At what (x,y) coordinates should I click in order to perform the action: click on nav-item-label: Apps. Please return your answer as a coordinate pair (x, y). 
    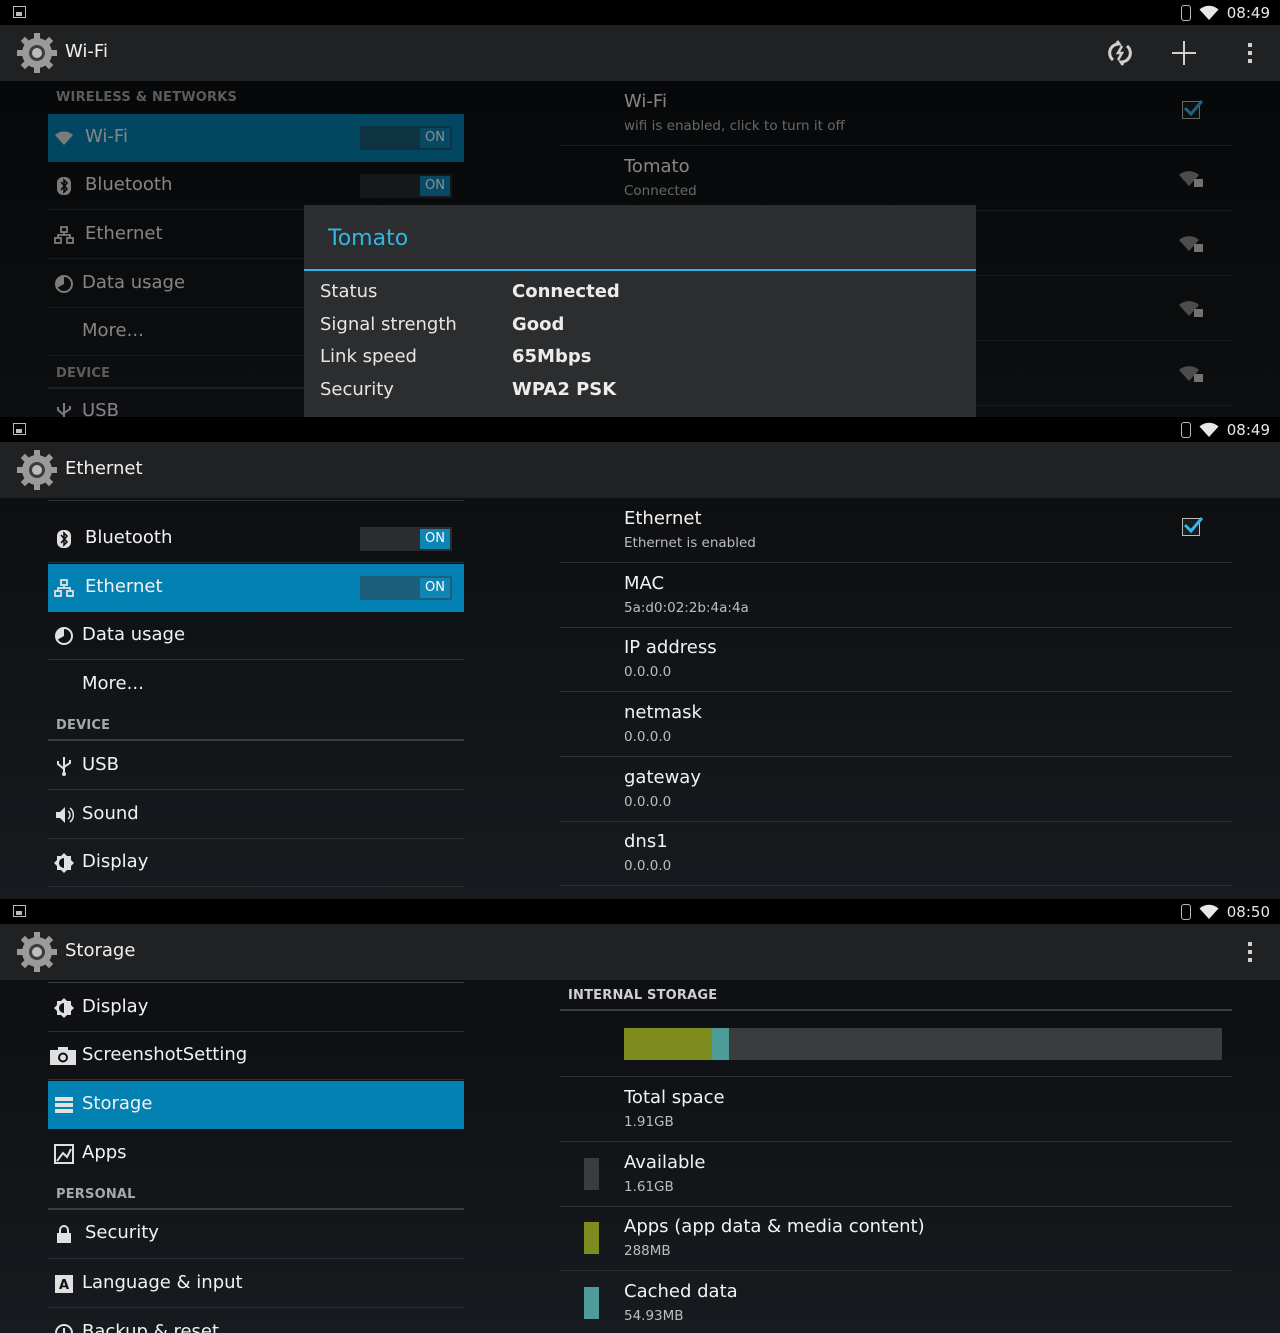
    Looking at the image, I should click on (104, 1152).